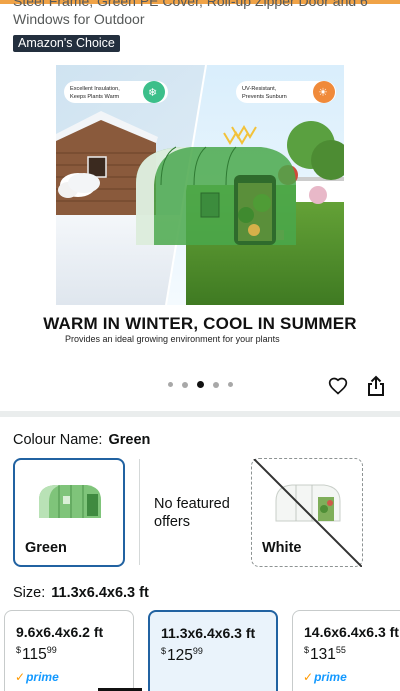  I want to click on colour-label: Colour Name:, so click(58, 440).